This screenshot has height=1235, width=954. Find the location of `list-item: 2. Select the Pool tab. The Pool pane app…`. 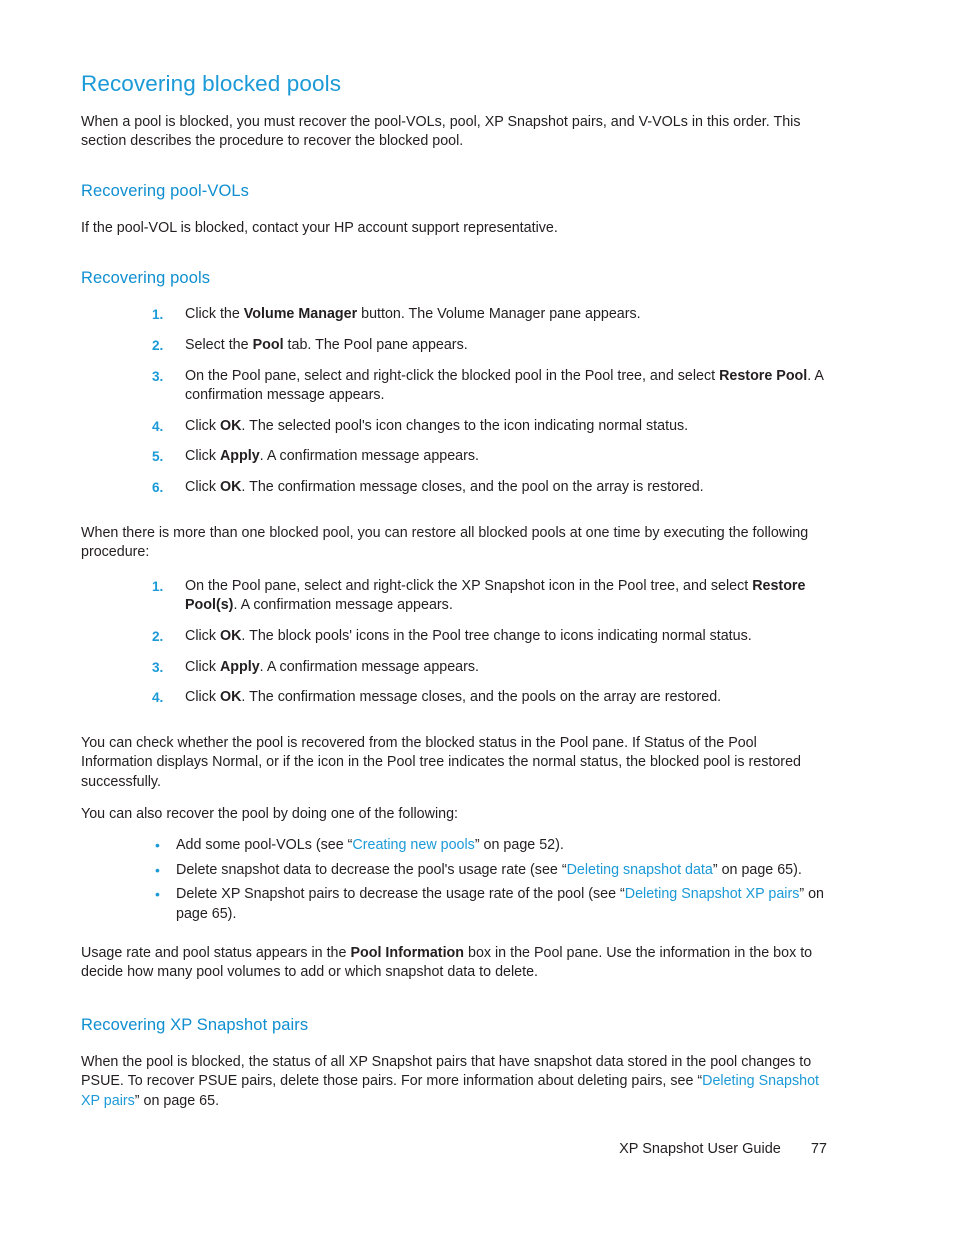

list-item: 2. Select the Pool tab. The Pool pane app… is located at coordinates (491, 346).